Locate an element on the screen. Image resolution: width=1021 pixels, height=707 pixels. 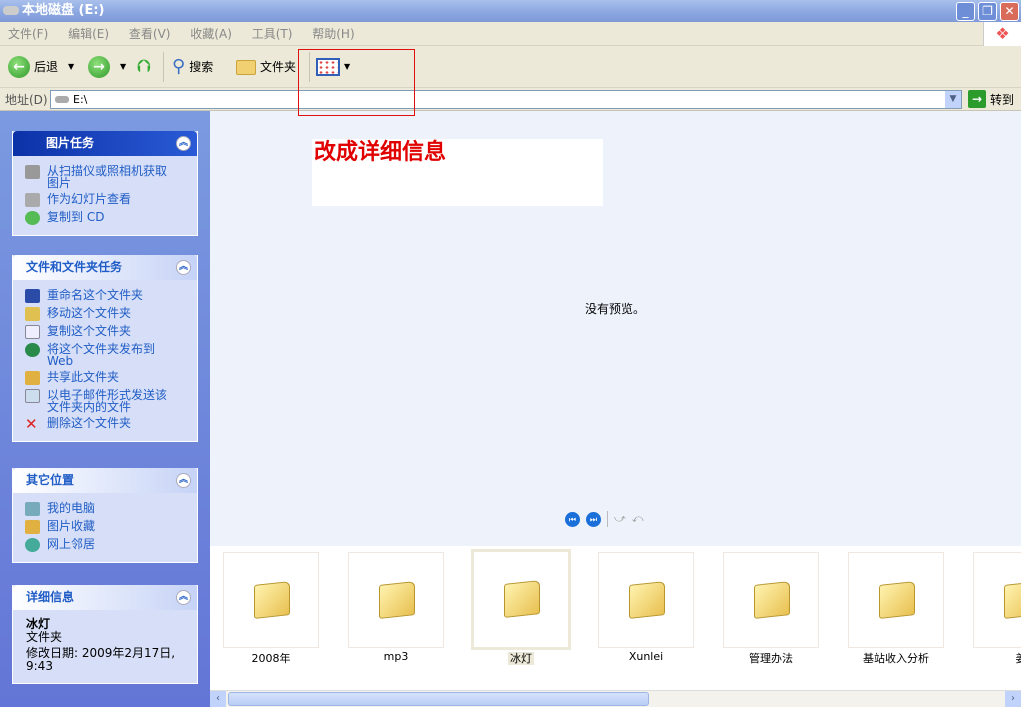
minimize-button: _ is located at coordinates (965, 11).